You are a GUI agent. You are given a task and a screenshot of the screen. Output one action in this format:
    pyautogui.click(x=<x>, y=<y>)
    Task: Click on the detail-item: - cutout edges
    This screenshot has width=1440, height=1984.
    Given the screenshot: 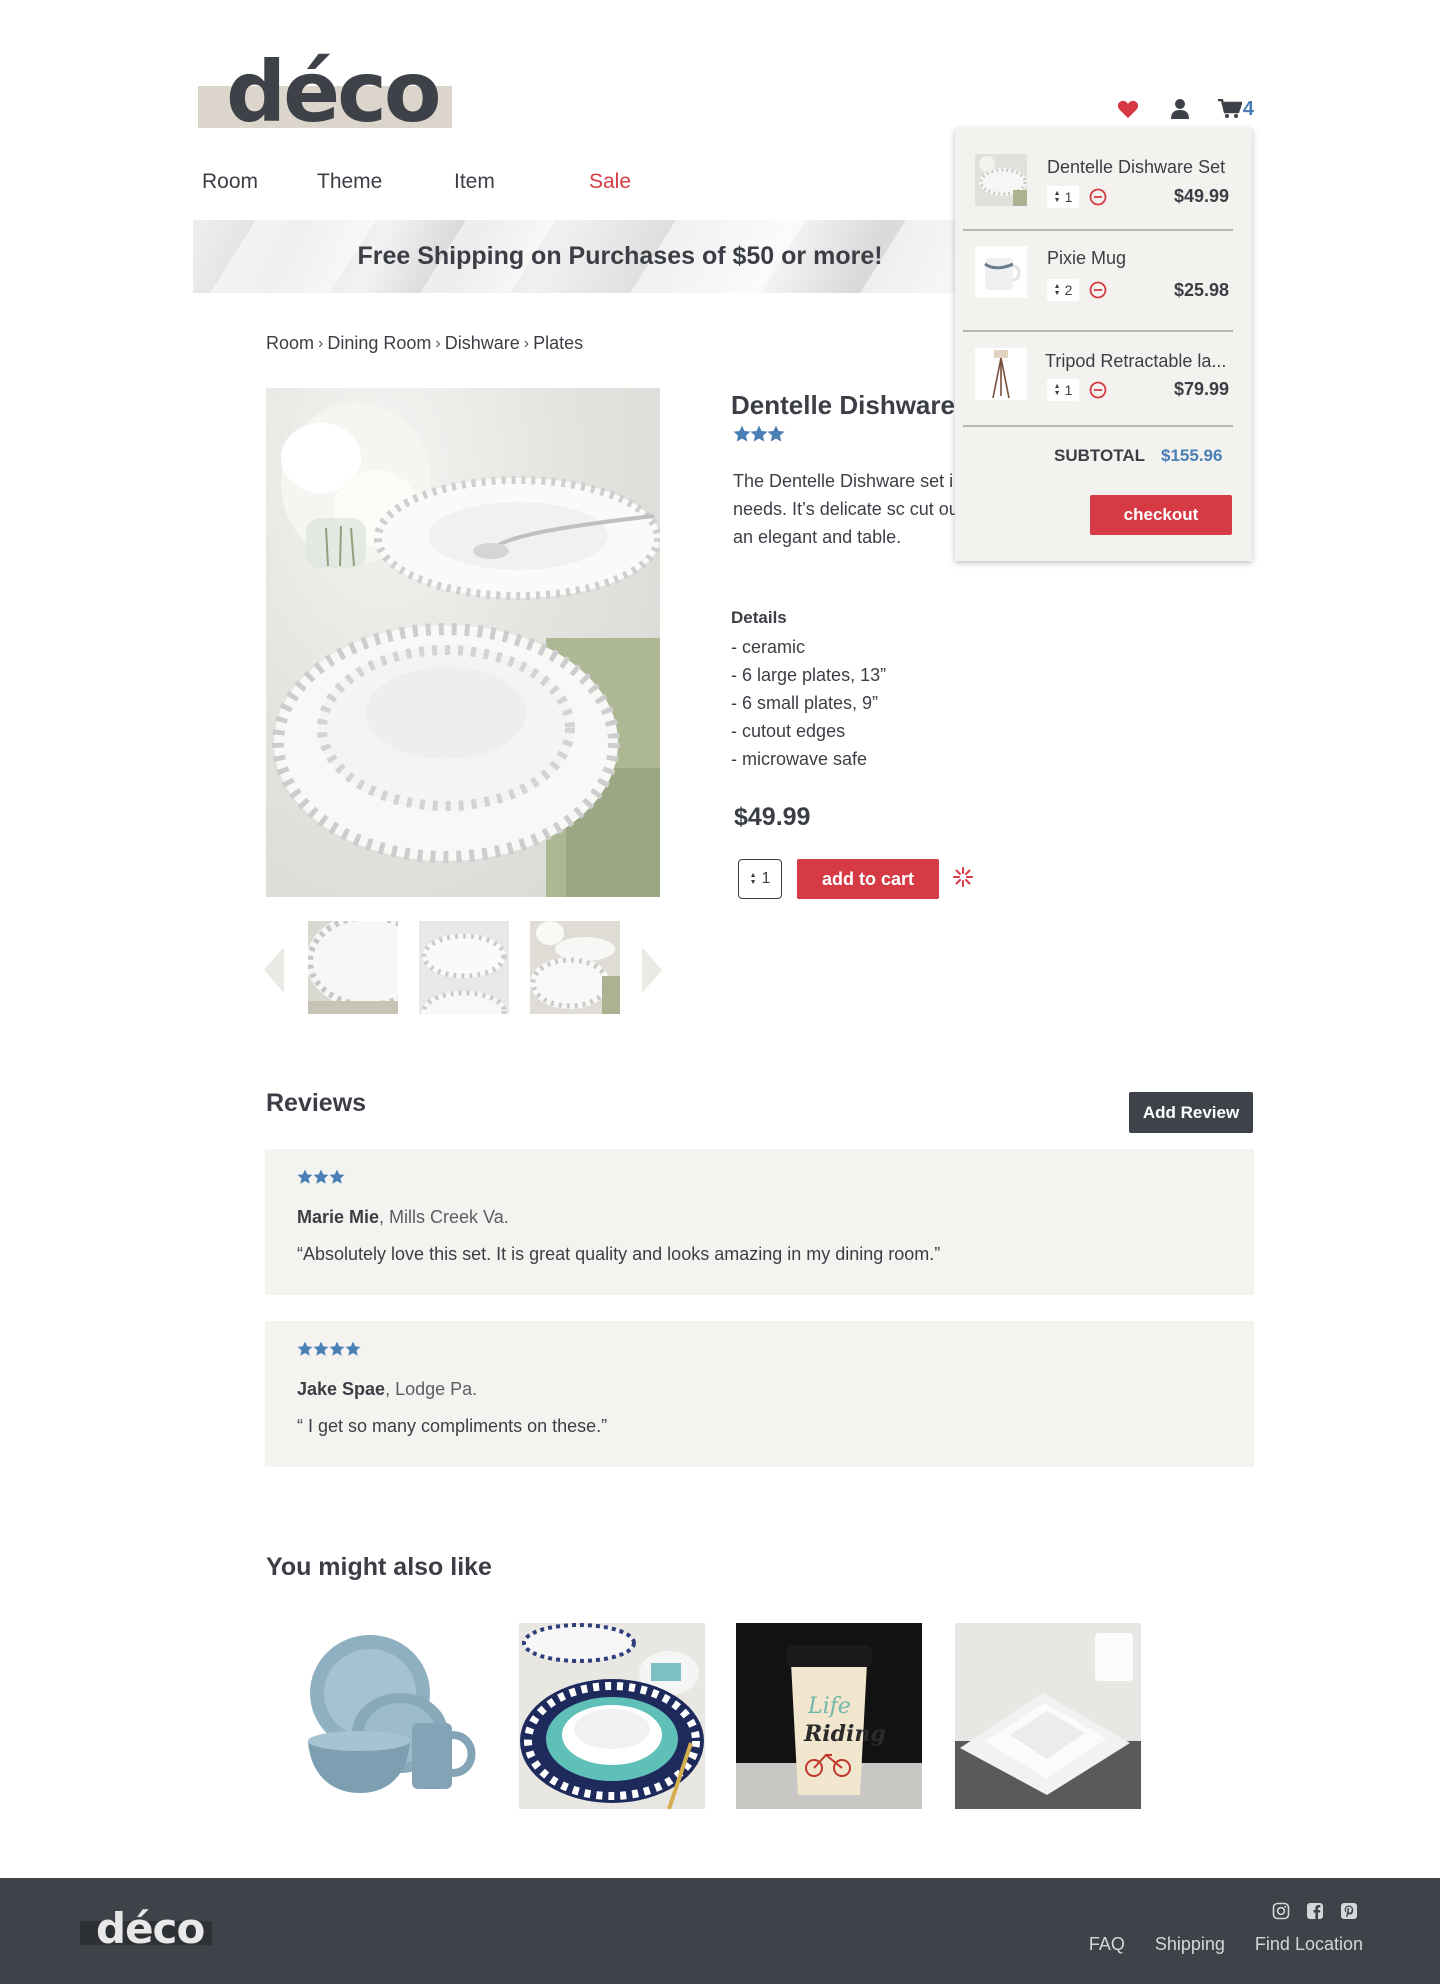 What is the action you would take?
    pyautogui.click(x=788, y=731)
    